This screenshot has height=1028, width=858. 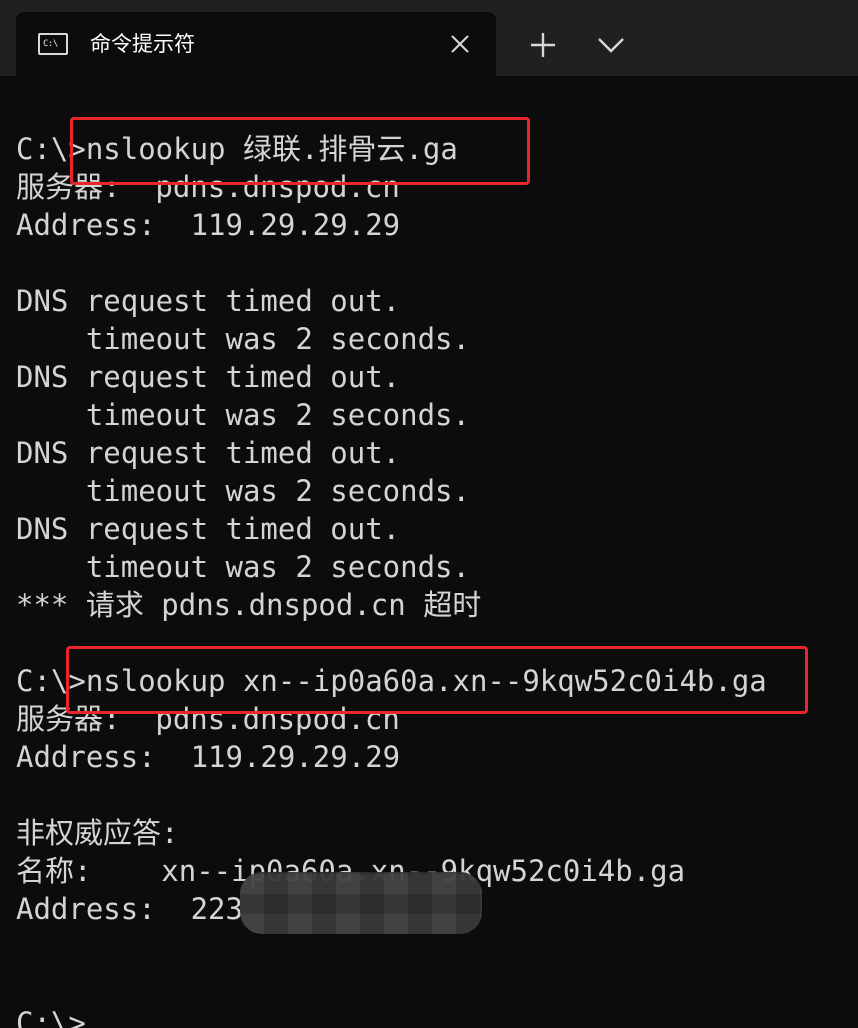 I want to click on highlight-box-first-command, so click(x=300, y=151).